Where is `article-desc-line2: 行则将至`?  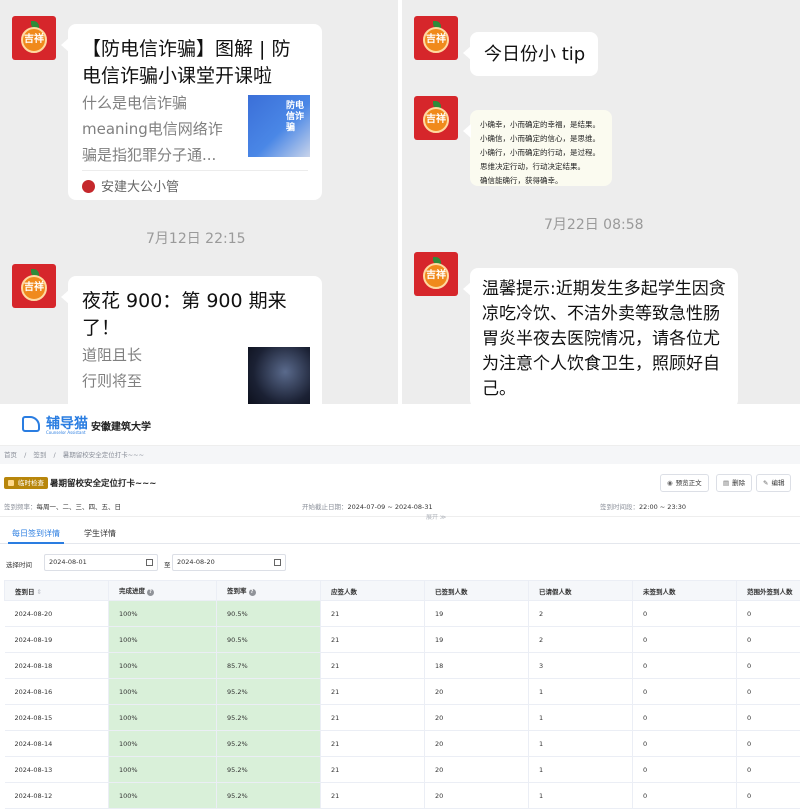
article-desc-line2: 行则将至 is located at coordinates (157, 381).